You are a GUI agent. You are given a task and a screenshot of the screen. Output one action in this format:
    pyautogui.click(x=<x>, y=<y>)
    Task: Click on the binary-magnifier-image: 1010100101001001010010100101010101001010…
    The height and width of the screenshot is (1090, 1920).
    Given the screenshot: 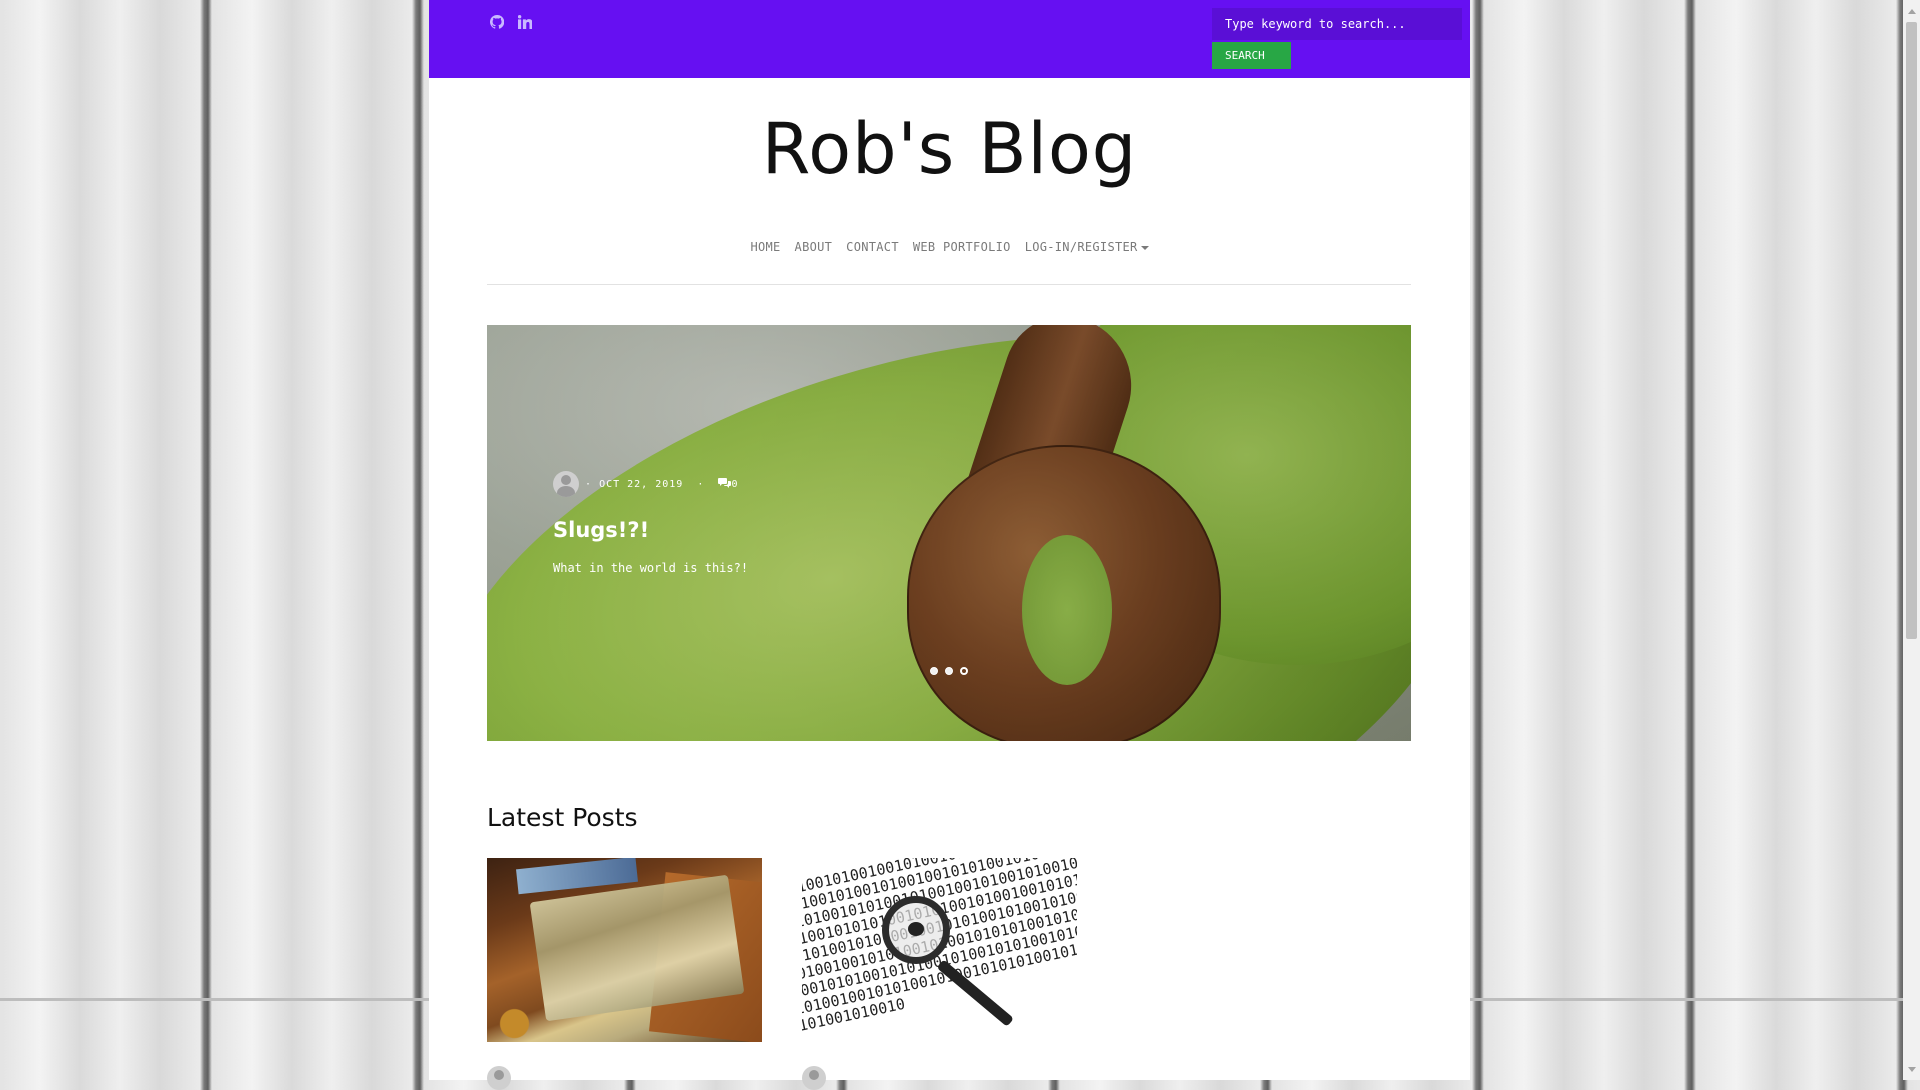 What is the action you would take?
    pyautogui.click(x=939, y=950)
    